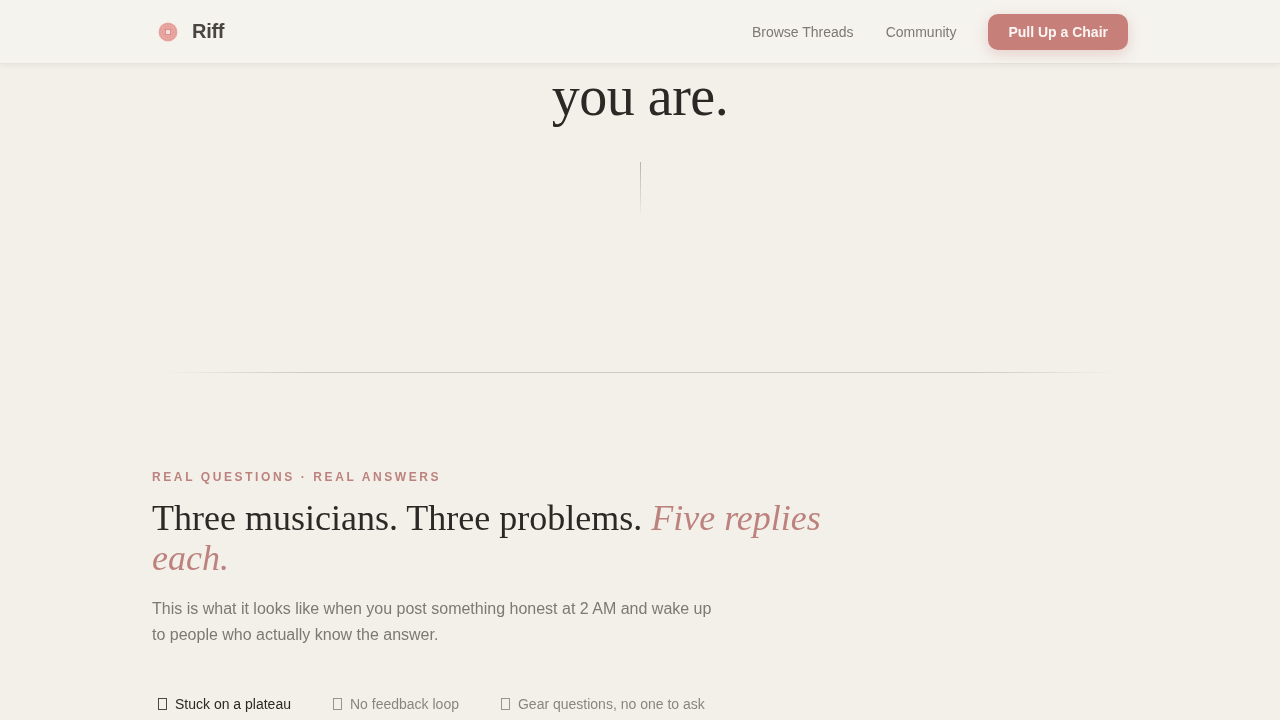 This screenshot has height=720, width=1280. Describe the element at coordinates (487, 538) in the screenshot. I see `section-heading: Three musicians. Three problems. Five replies each.` at that location.